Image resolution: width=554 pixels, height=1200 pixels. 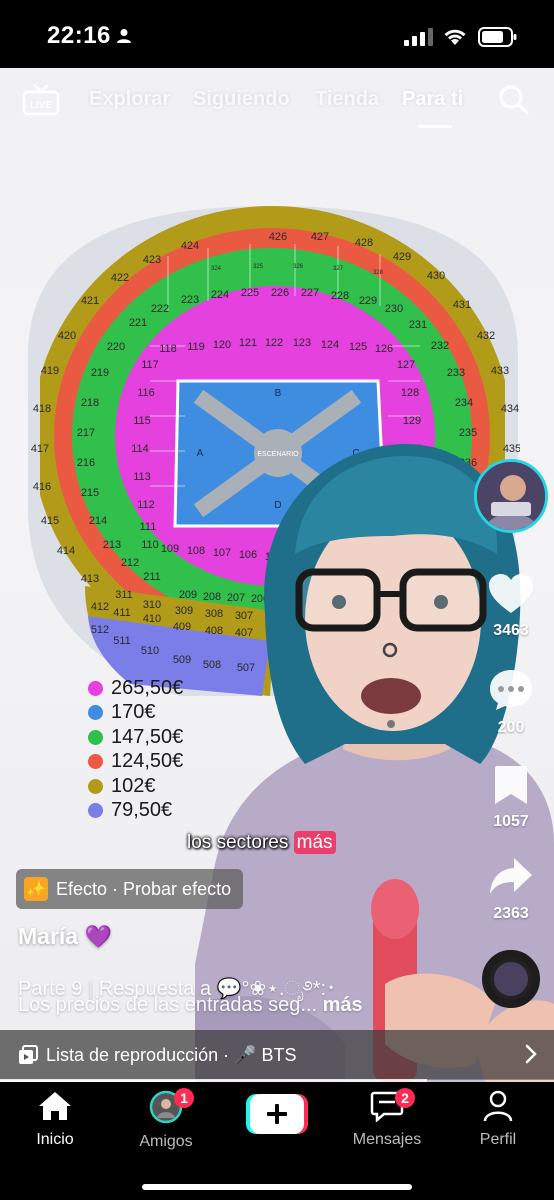 What do you see at coordinates (182, 627) in the screenshot?
I see `section-label: 409` at bounding box center [182, 627].